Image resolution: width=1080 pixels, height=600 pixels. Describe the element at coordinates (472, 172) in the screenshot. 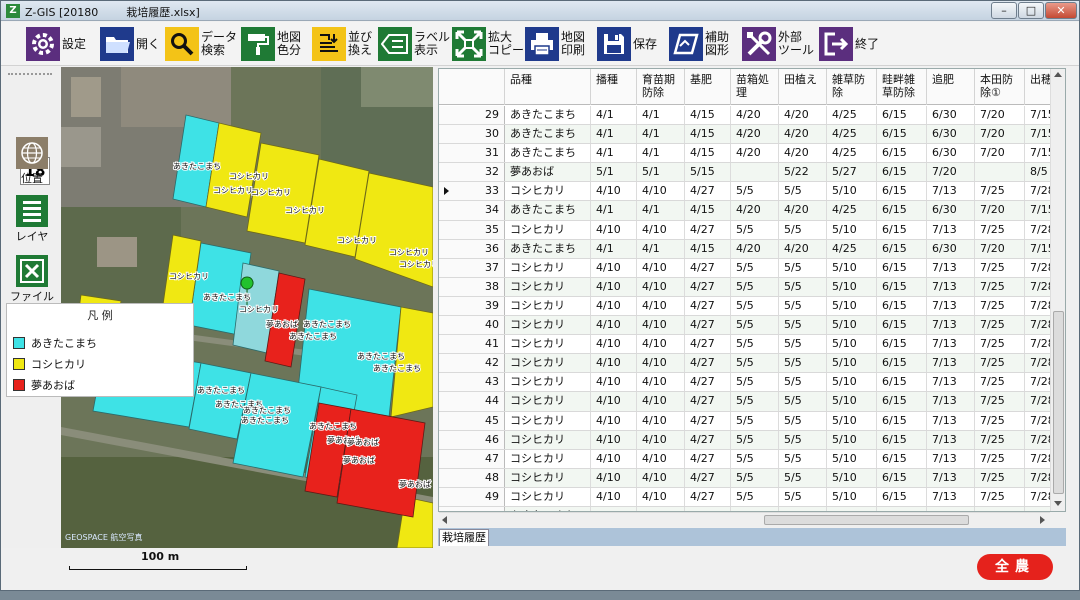

I see `row-header: 32` at that location.